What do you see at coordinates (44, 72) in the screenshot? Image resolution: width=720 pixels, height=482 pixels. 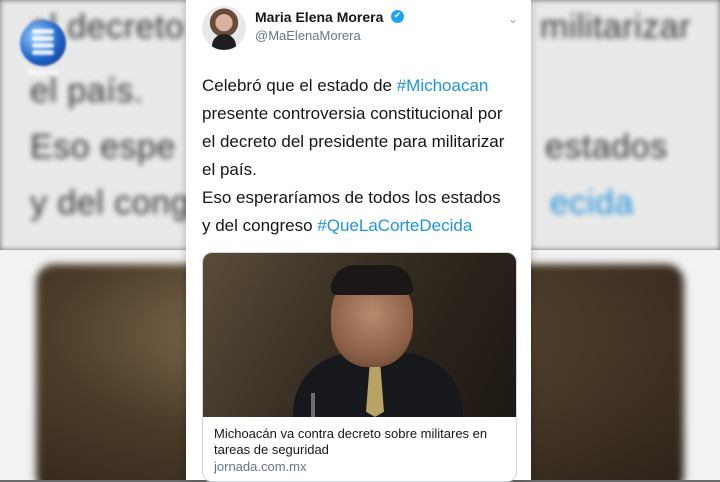 I see `logo-label: Noticias` at bounding box center [44, 72].